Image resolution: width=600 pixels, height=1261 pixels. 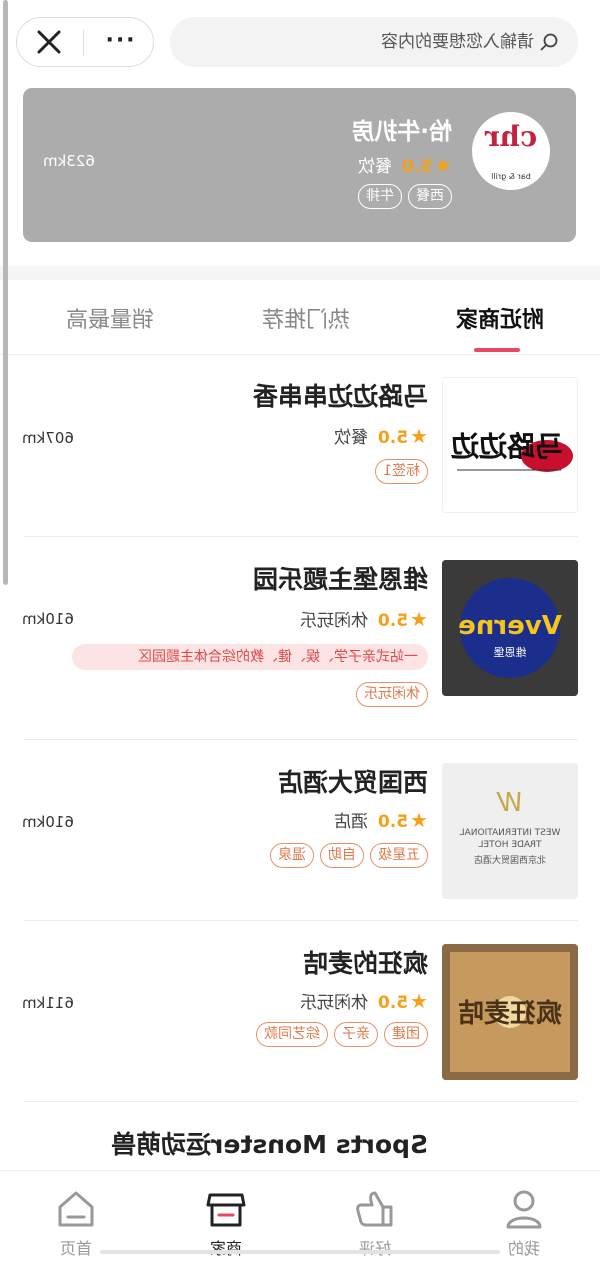 I want to click on nav-mine: 我的, so click(x=524, y=1221).